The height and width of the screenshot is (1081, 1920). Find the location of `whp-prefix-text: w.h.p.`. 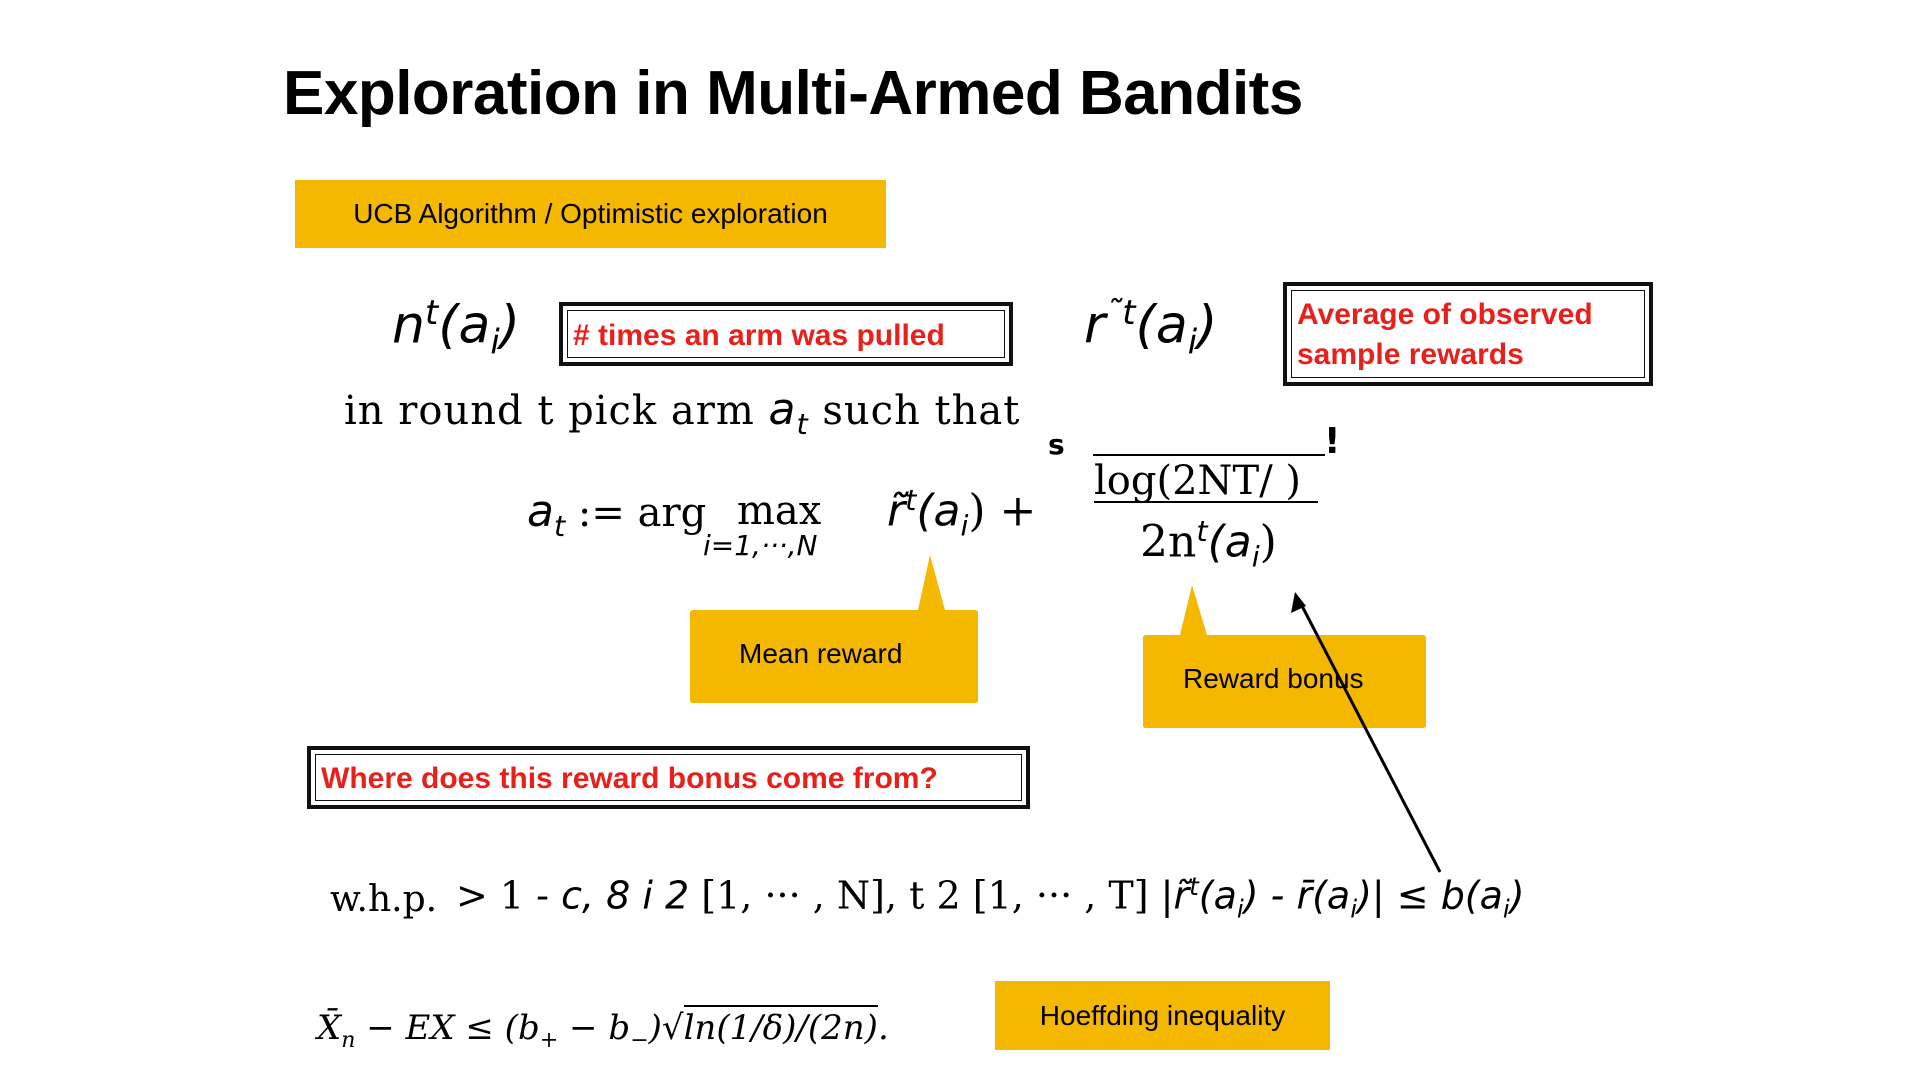

whp-prefix-text: w.h.p. is located at coordinates (384, 899).